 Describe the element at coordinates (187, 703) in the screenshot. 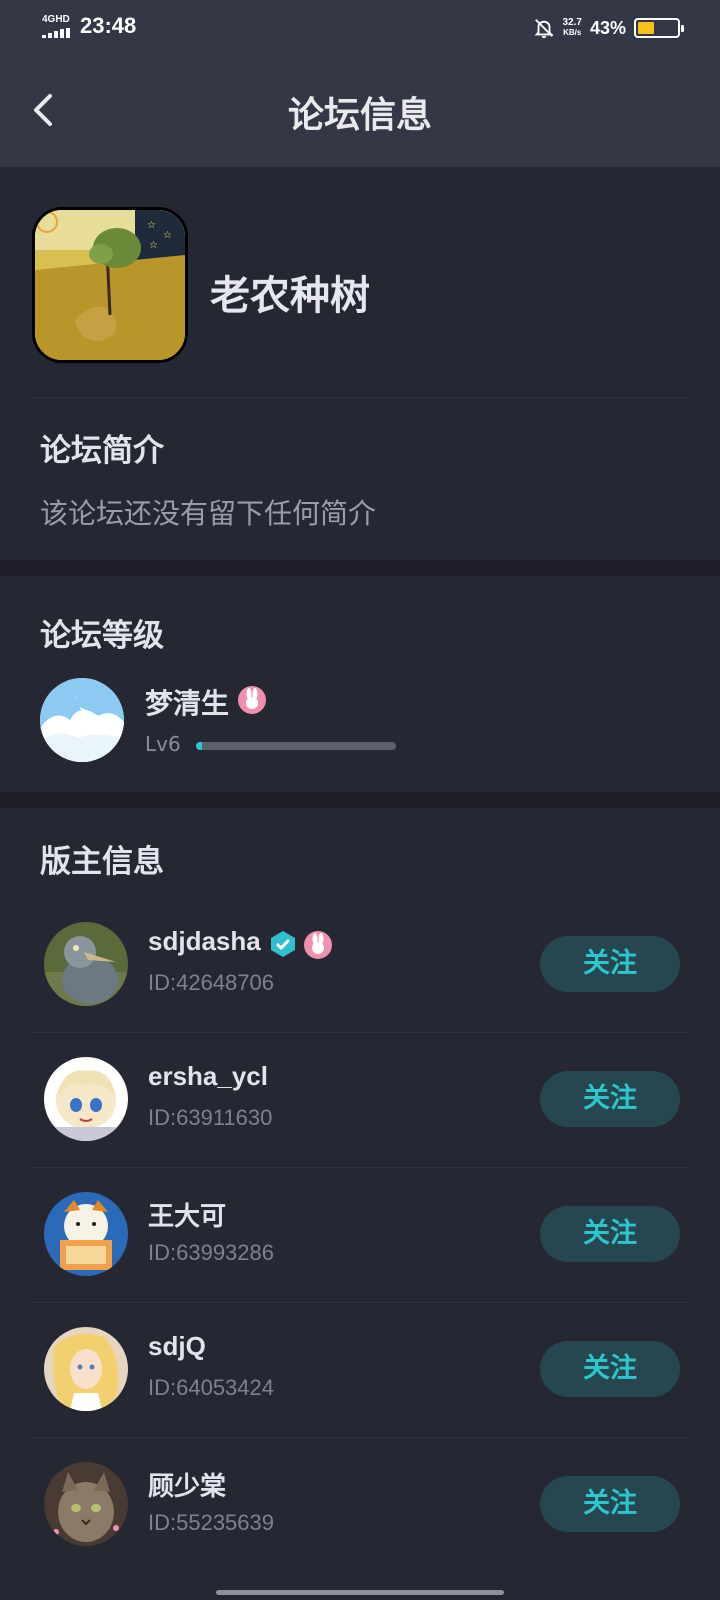

I see `level-user-name: 梦清生` at that location.